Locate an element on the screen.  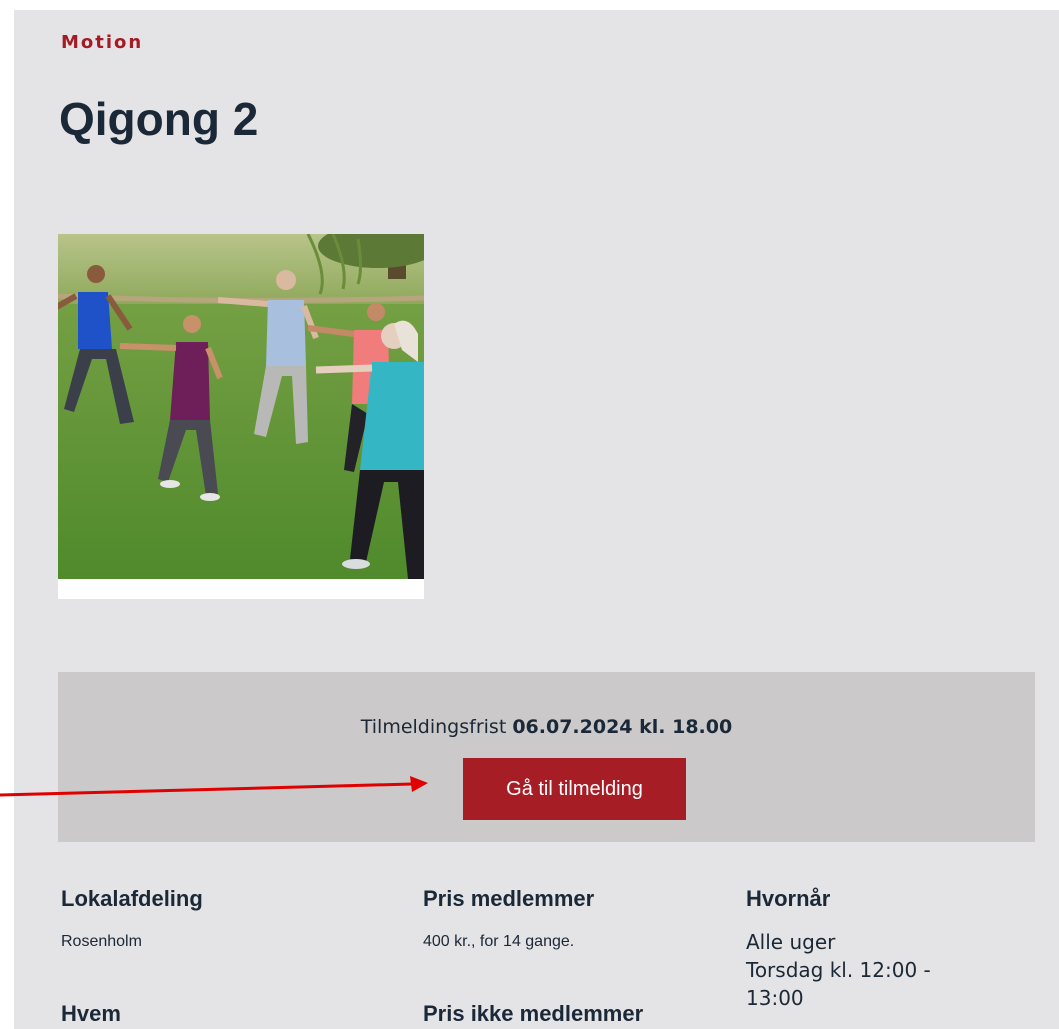
when-time-end: 13:00 is located at coordinates (775, 998).